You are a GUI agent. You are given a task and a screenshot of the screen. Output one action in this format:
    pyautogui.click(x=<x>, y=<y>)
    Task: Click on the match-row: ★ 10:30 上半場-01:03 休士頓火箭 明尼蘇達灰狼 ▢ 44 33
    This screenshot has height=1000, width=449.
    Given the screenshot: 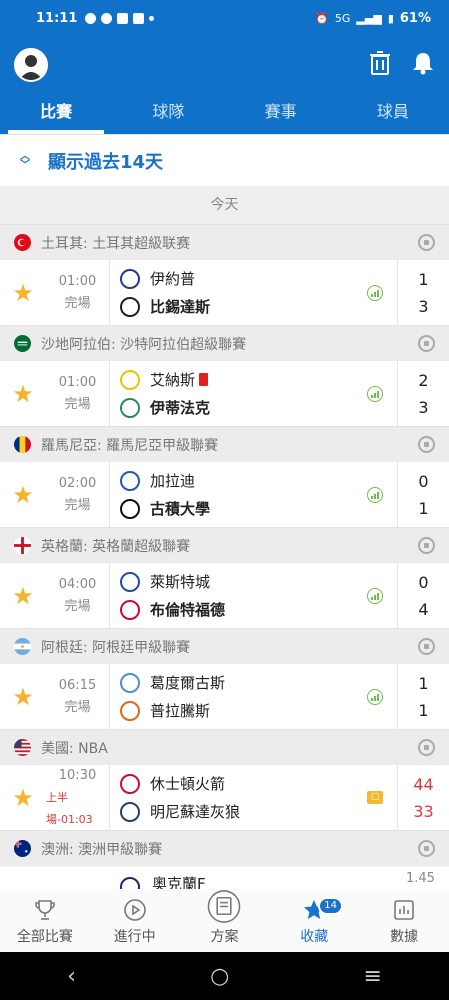 What is the action you would take?
    pyautogui.click(x=224, y=797)
    